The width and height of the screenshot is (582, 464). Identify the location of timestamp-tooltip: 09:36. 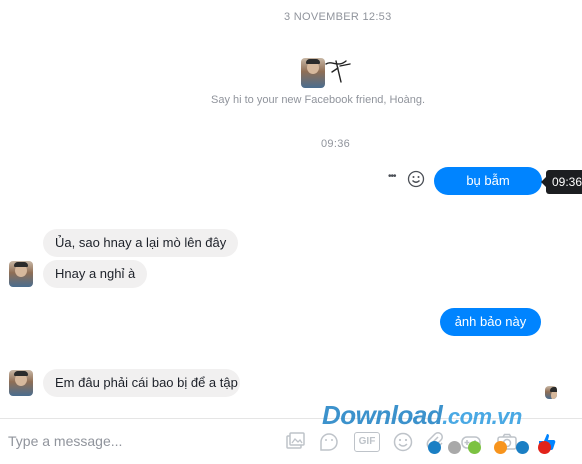
(561, 182).